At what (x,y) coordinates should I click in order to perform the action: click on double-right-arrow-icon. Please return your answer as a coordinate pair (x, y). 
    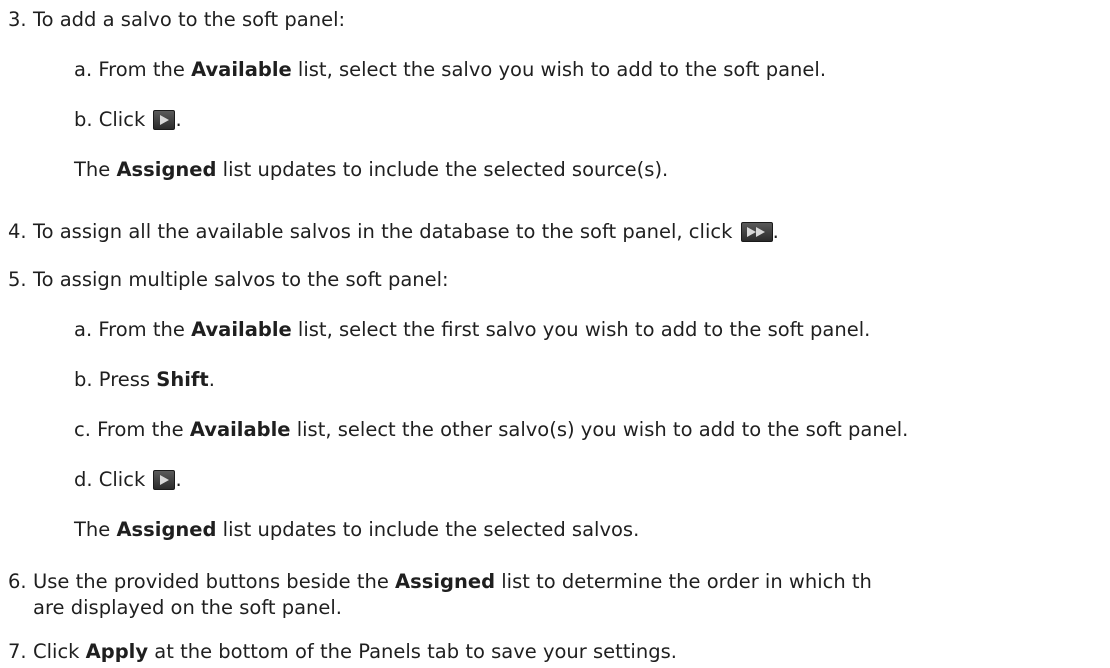
    Looking at the image, I should click on (756, 231).